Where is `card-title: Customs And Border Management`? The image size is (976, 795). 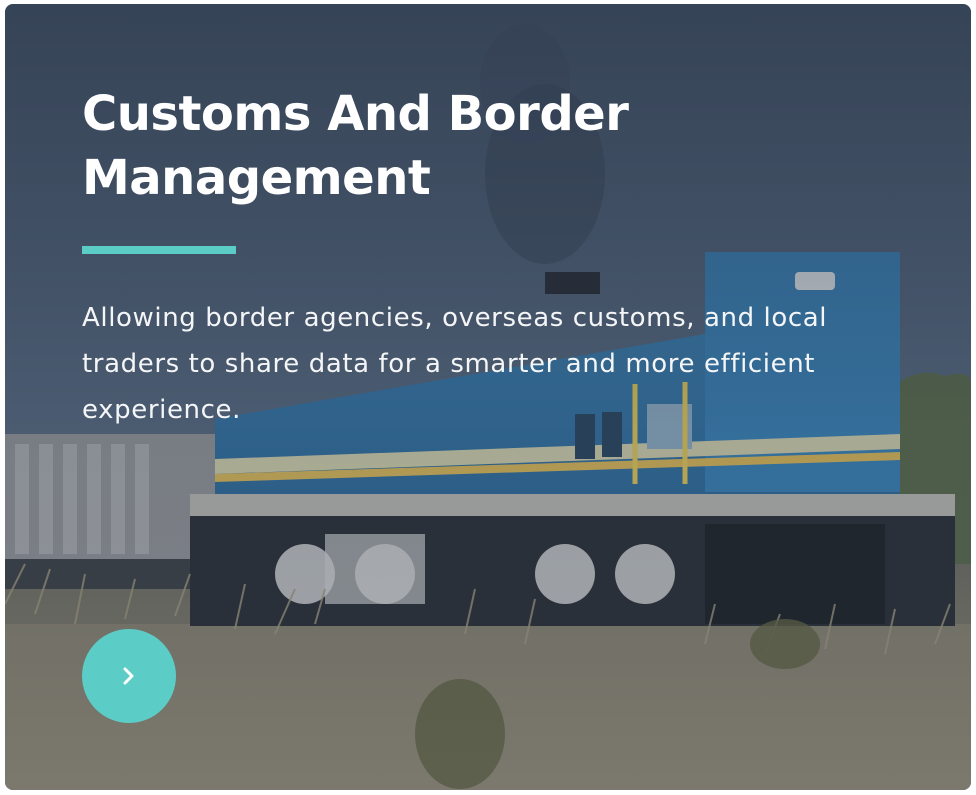
card-title: Customs And Border Management is located at coordinates (355, 146).